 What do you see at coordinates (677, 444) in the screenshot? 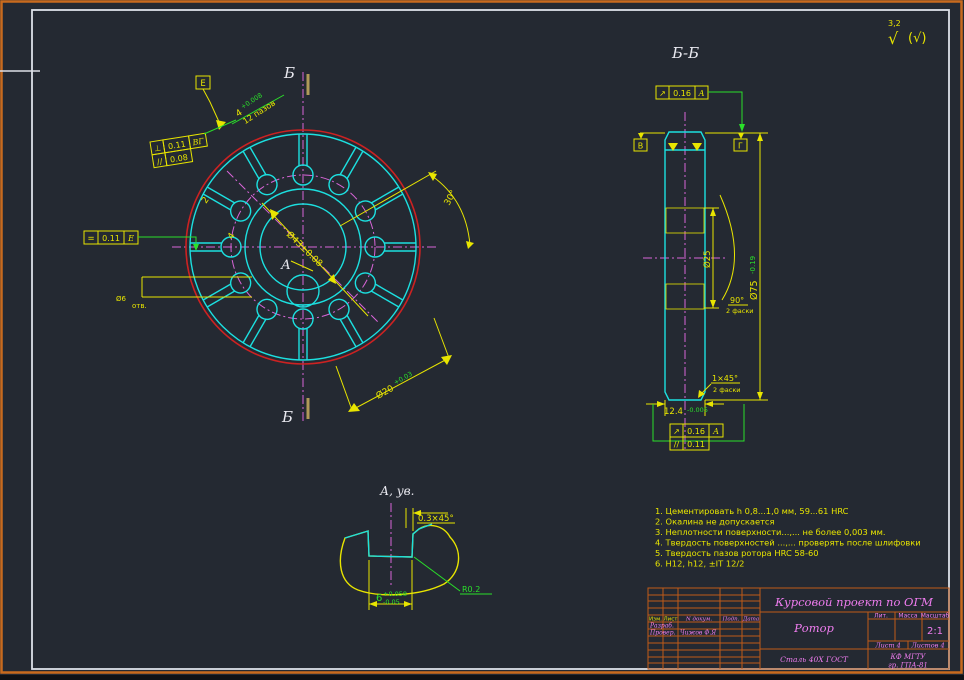
I see `par-bottom-symbol-icon: //` at bounding box center [677, 444].